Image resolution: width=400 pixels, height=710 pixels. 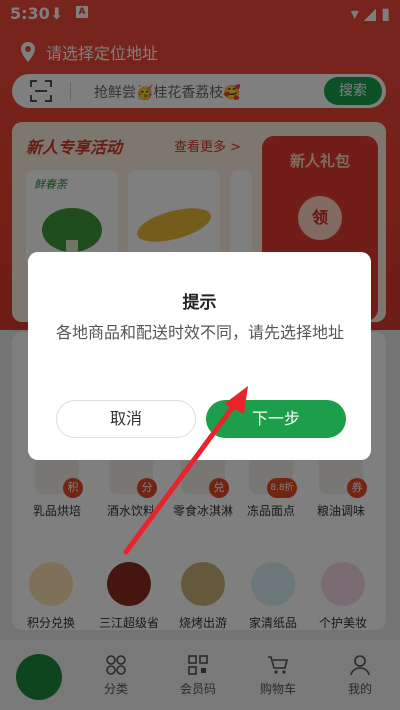 What do you see at coordinates (276, 419) in the screenshot?
I see `next-step-button: 下一步` at bounding box center [276, 419].